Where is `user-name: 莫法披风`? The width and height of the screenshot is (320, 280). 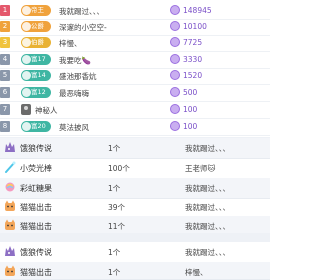 user-name: 莫法披风 is located at coordinates (74, 127).